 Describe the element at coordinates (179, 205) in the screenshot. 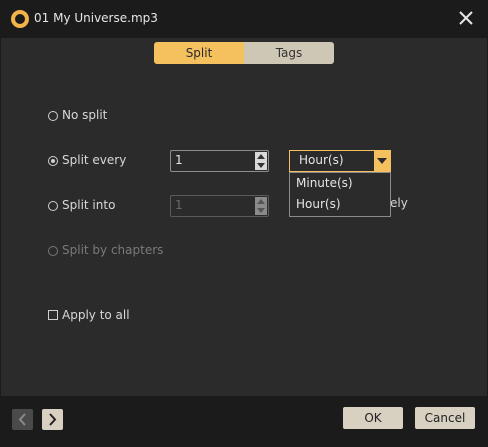

I see `split-into-value: 1` at that location.